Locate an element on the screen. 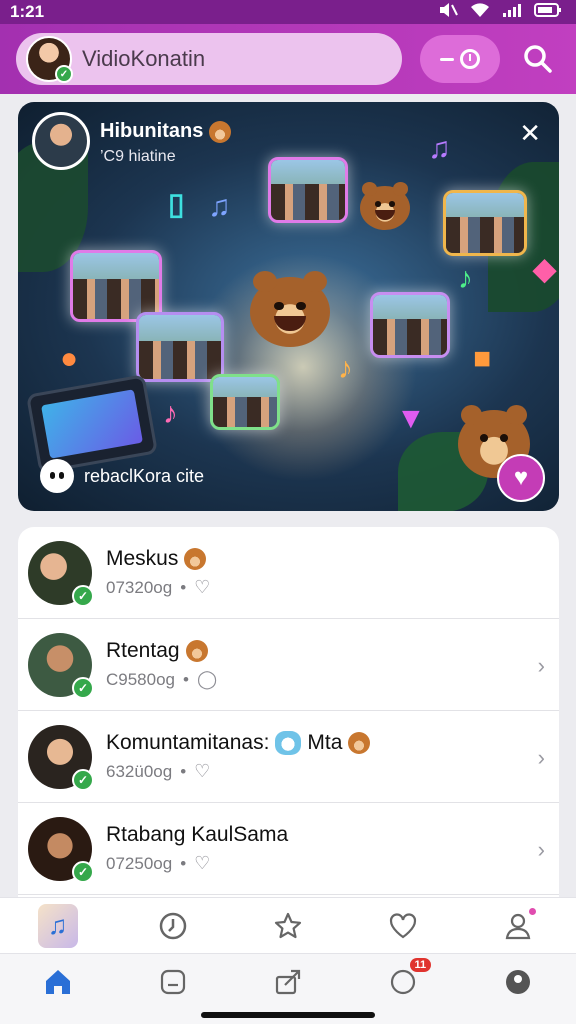  status-bar: 1:21 is located at coordinates (288, 12).